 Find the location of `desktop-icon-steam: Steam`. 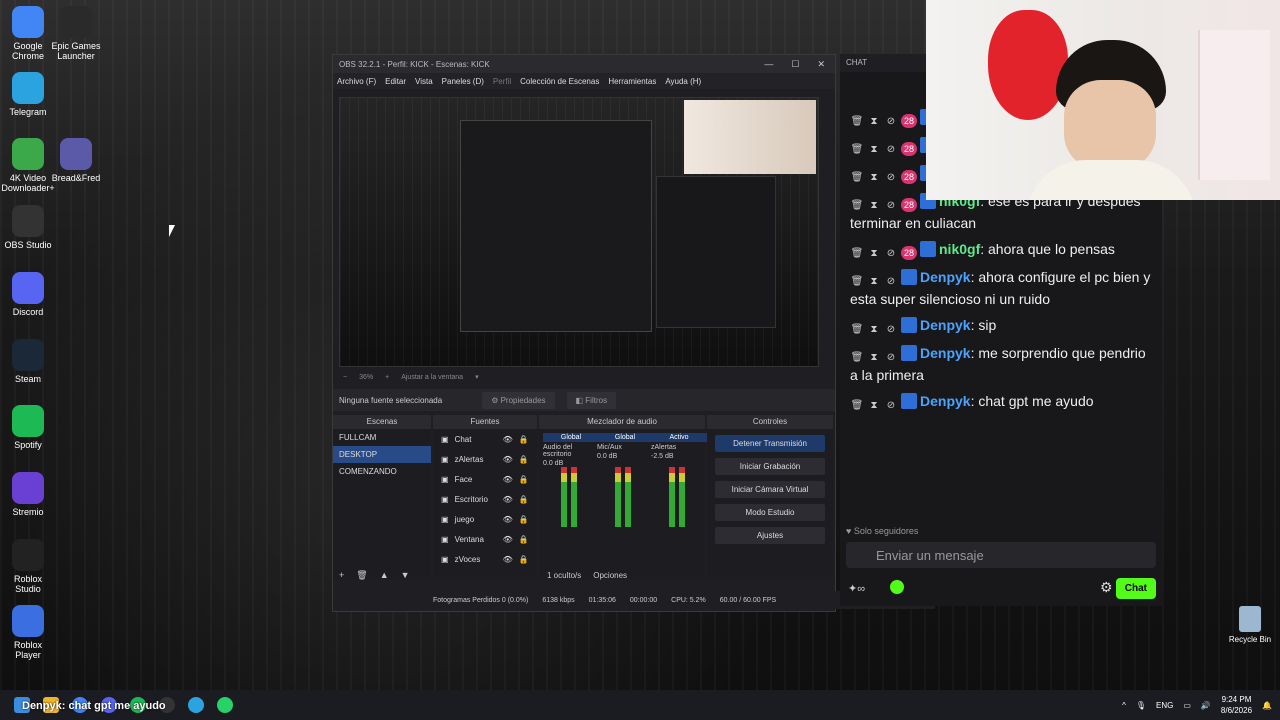

desktop-icon-steam: Steam is located at coordinates (28, 361).